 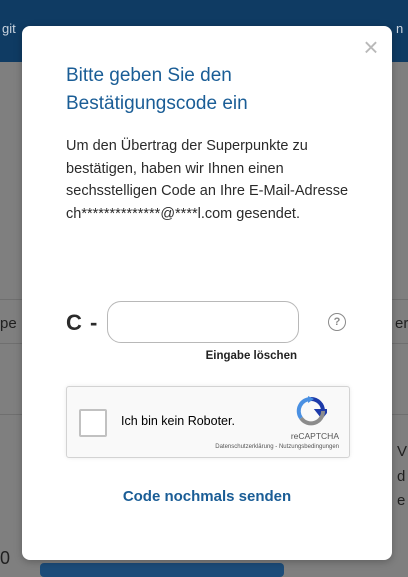 I want to click on background-corner-text: 0, so click(x=5, y=558).